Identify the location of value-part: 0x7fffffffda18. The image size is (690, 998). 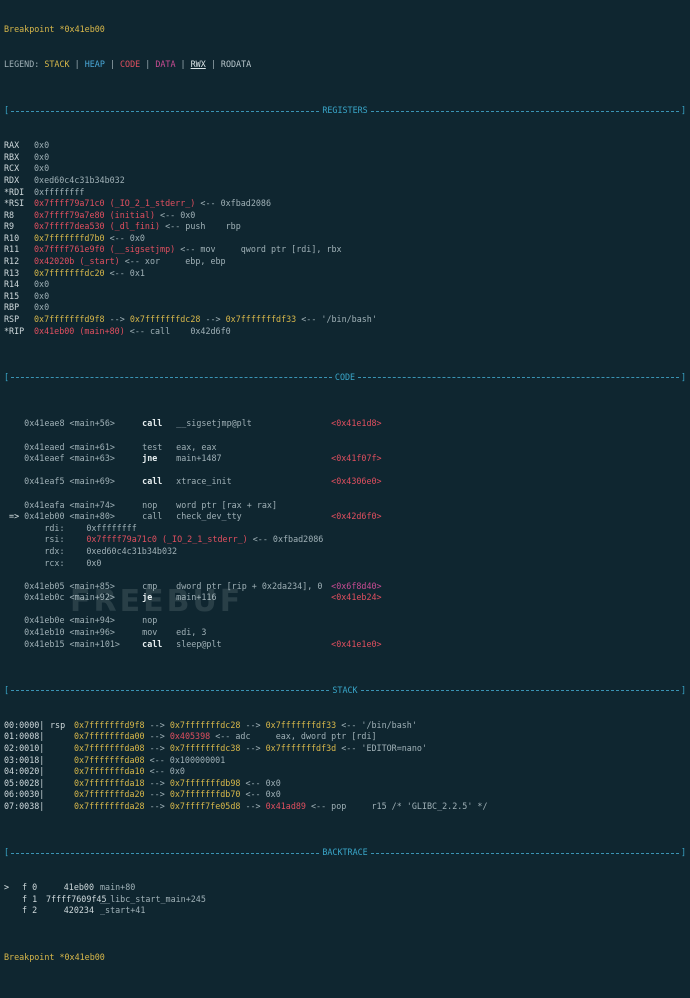
(109, 782).